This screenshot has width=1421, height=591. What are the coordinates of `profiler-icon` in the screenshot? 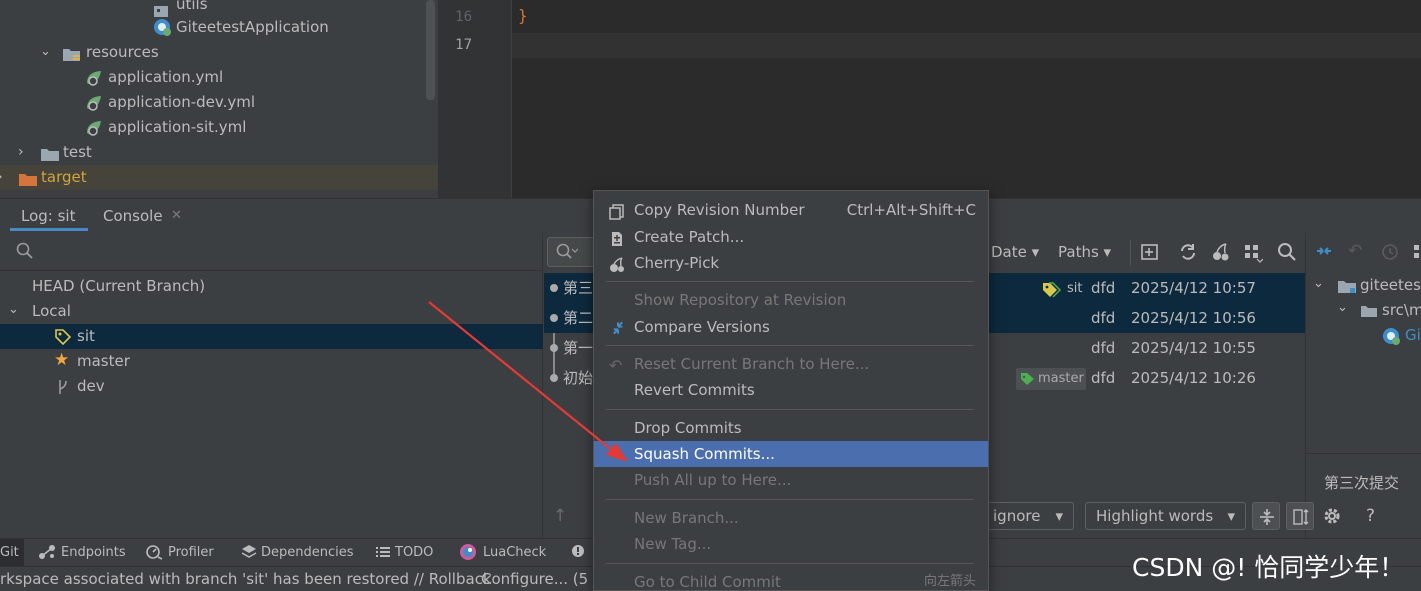 It's located at (155, 554).